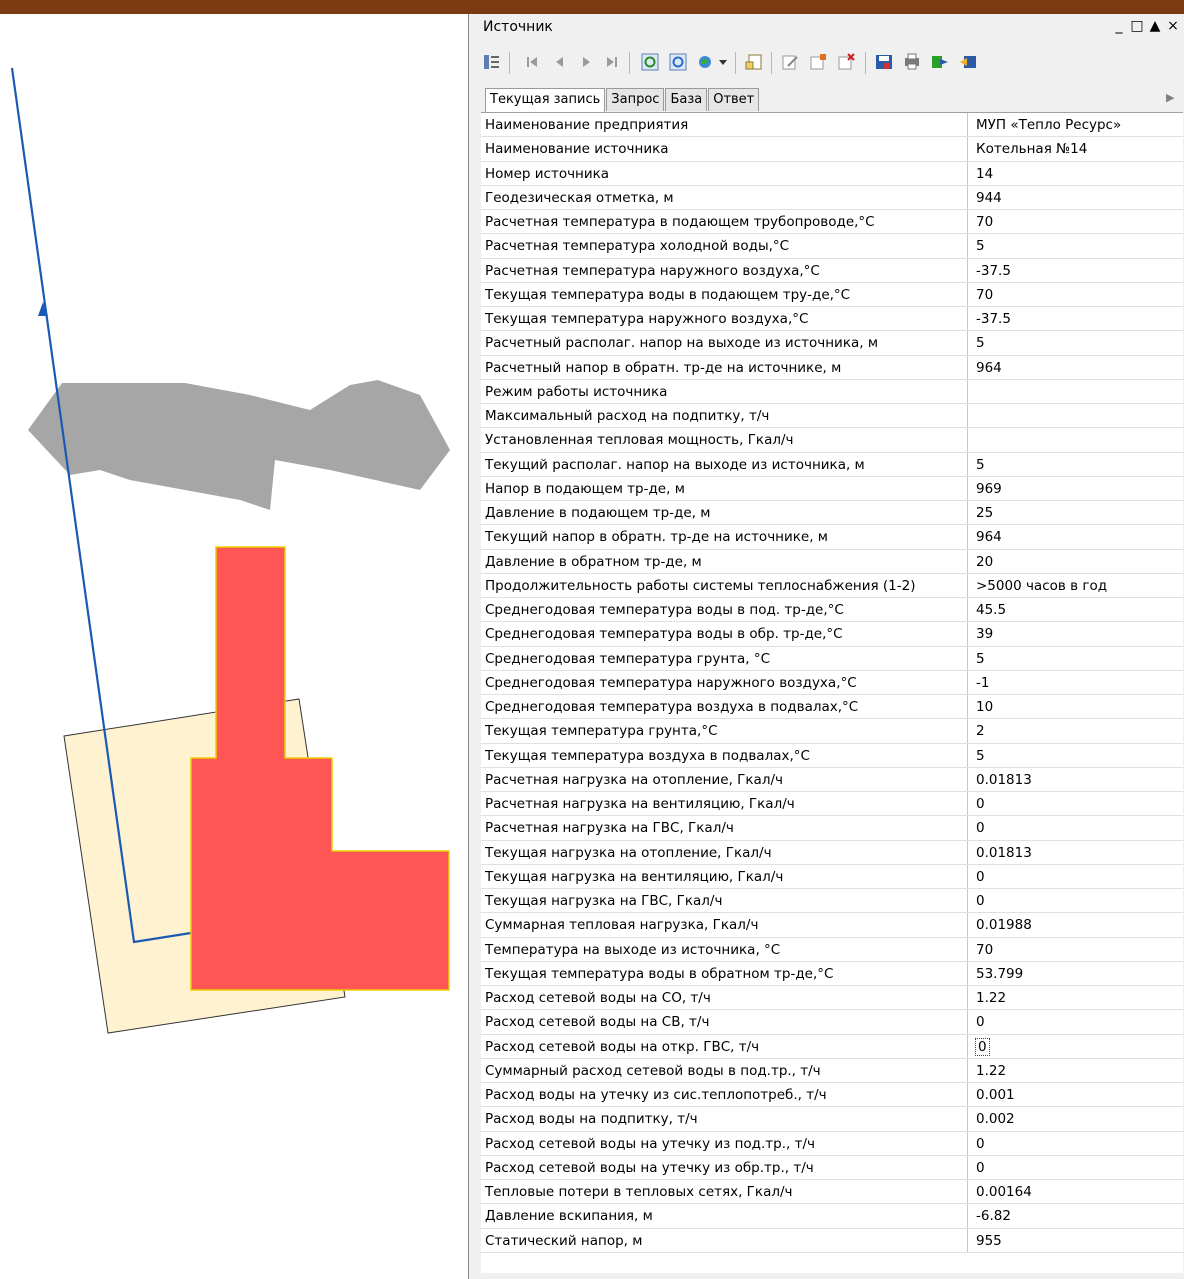  What do you see at coordinates (706, 62) in the screenshot?
I see `locate-icon` at bounding box center [706, 62].